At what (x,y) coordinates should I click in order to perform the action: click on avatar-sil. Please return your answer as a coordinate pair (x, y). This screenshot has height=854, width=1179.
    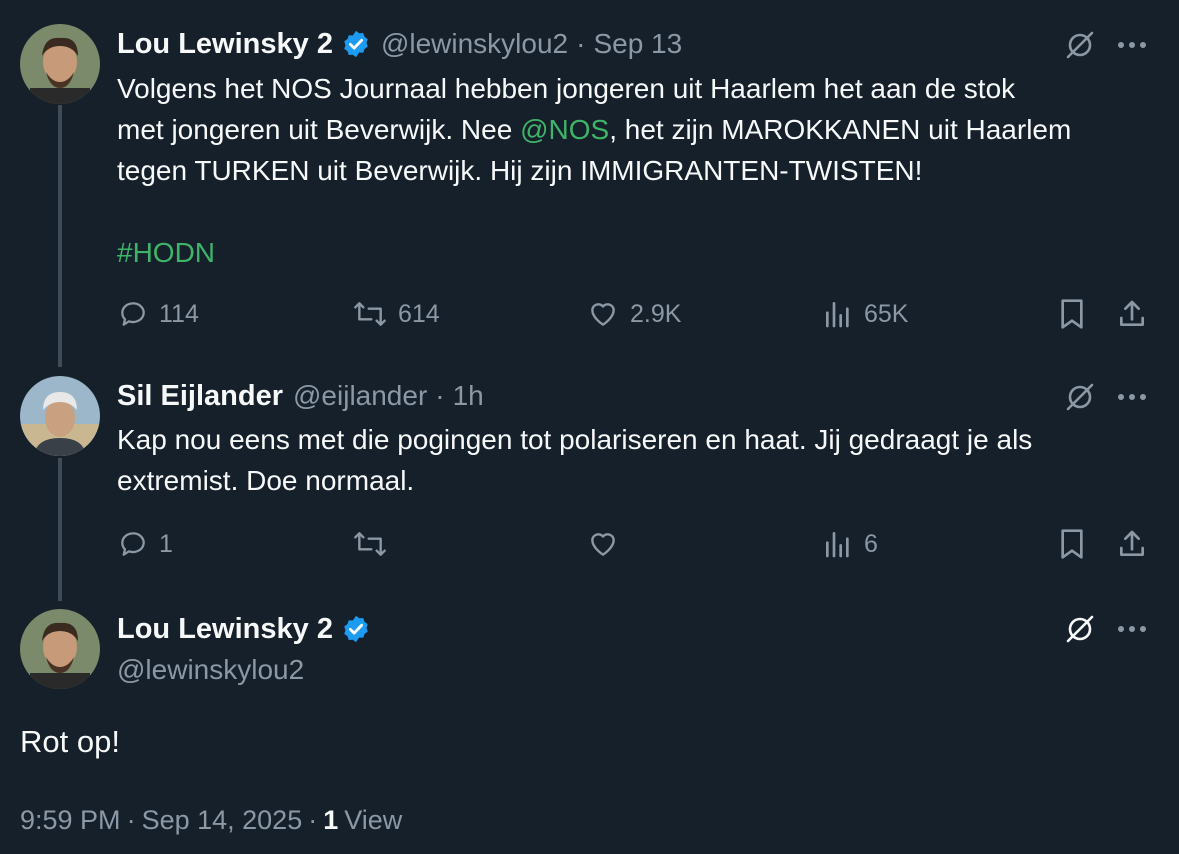
    Looking at the image, I should click on (60, 416).